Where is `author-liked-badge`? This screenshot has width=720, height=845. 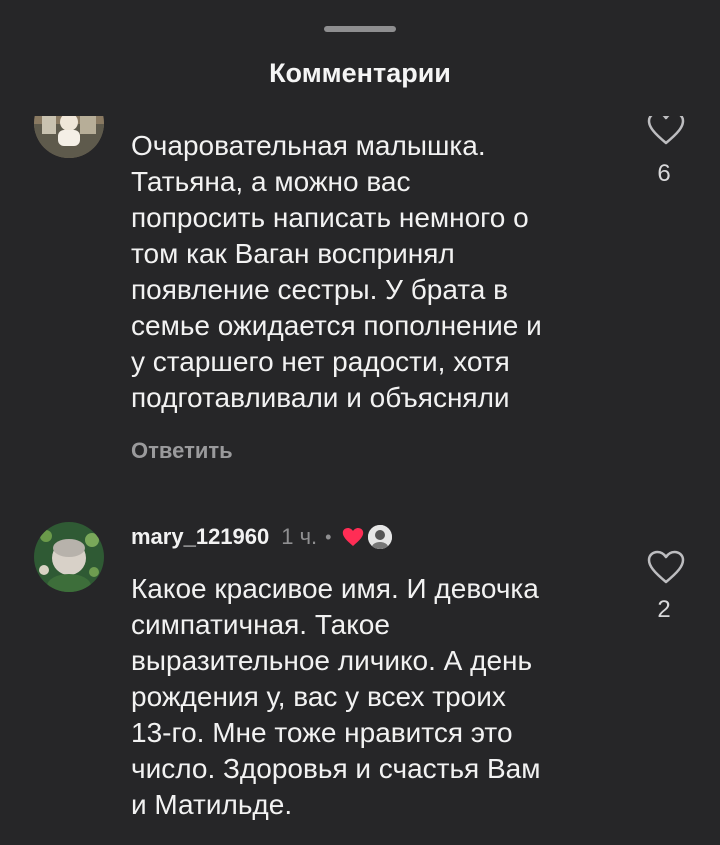 author-liked-badge is located at coordinates (367, 537).